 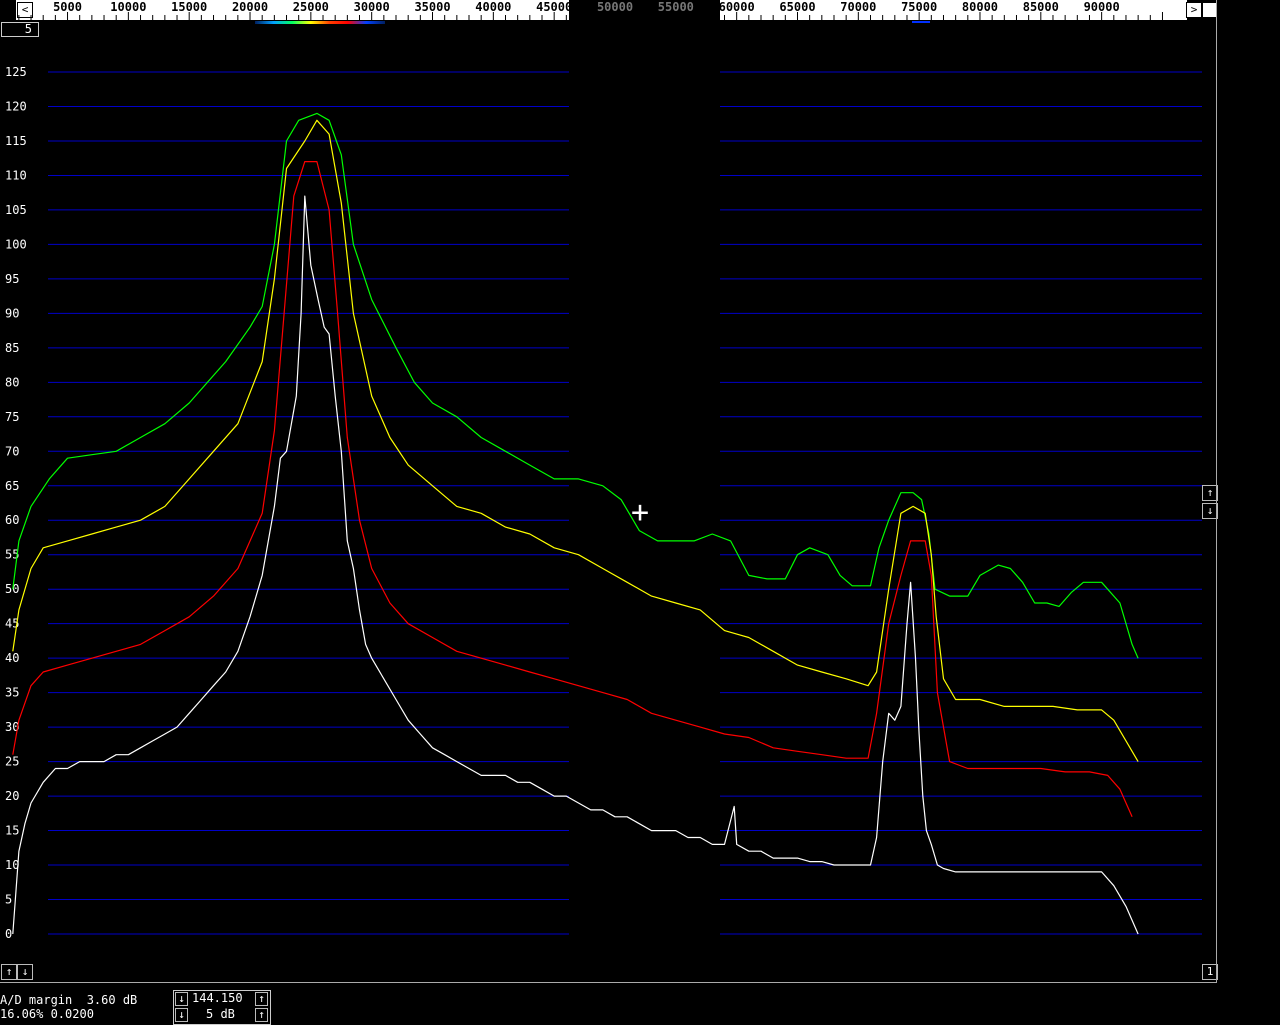 What do you see at coordinates (8, 900) in the screenshot?
I see `y-axis-label: 5` at bounding box center [8, 900].